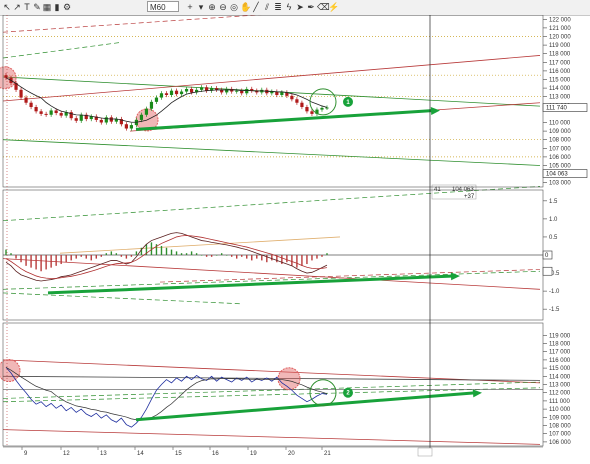  I want to click on pen-tool-icon: ✒, so click(311, 7).